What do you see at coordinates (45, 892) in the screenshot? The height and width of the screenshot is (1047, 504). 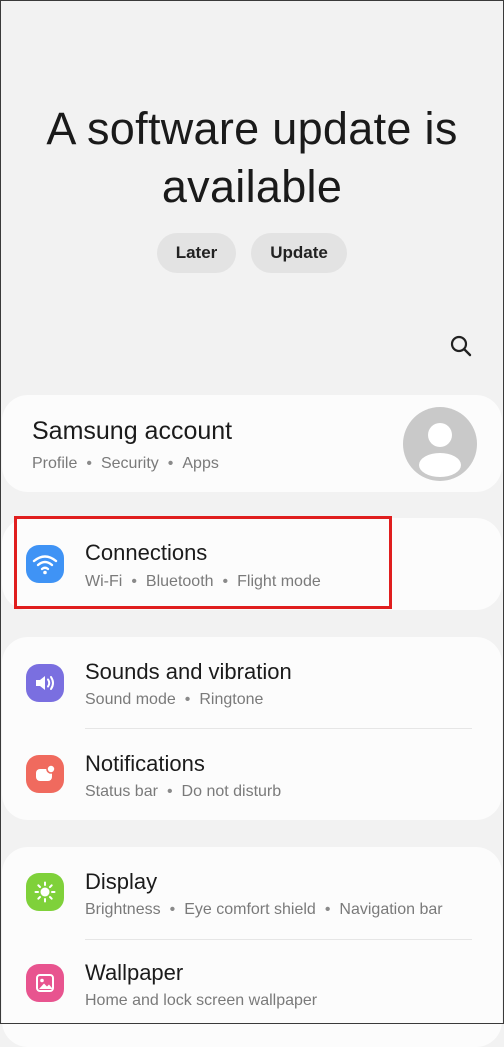 I see `sun-icon` at bounding box center [45, 892].